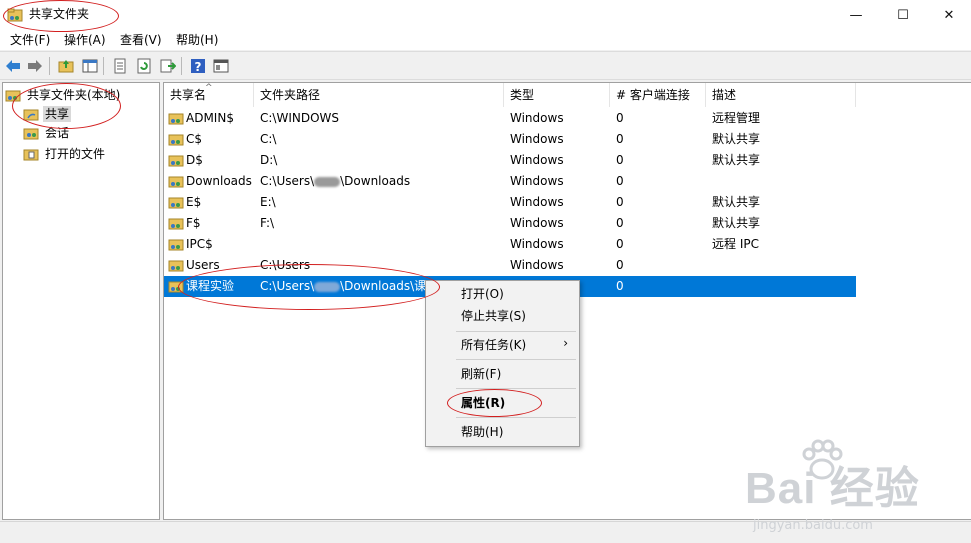  I want to click on close-button: ✕, so click(948, 15).